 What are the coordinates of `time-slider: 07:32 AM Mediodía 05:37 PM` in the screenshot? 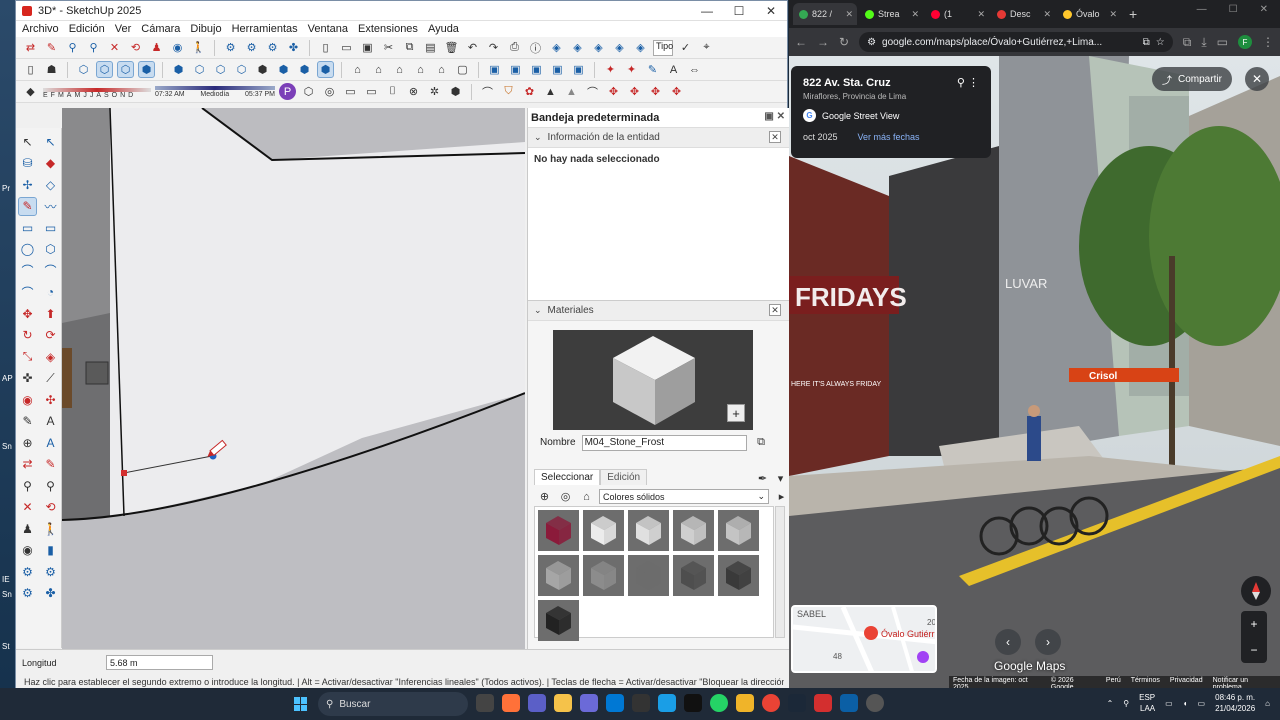 It's located at (215, 92).